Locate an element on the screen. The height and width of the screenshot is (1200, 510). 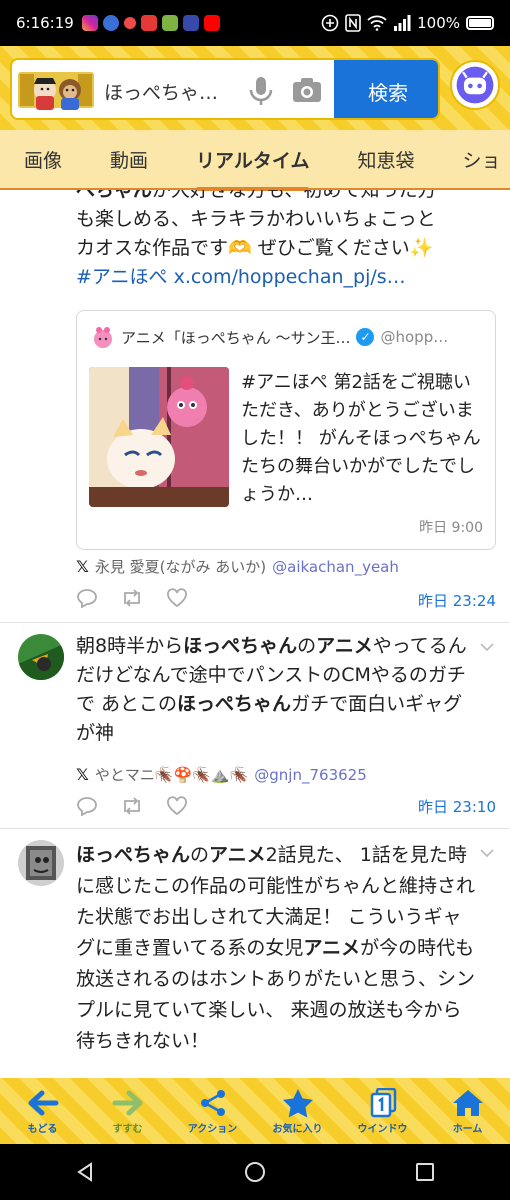
calendar-icon is located at coordinates (148, 23).